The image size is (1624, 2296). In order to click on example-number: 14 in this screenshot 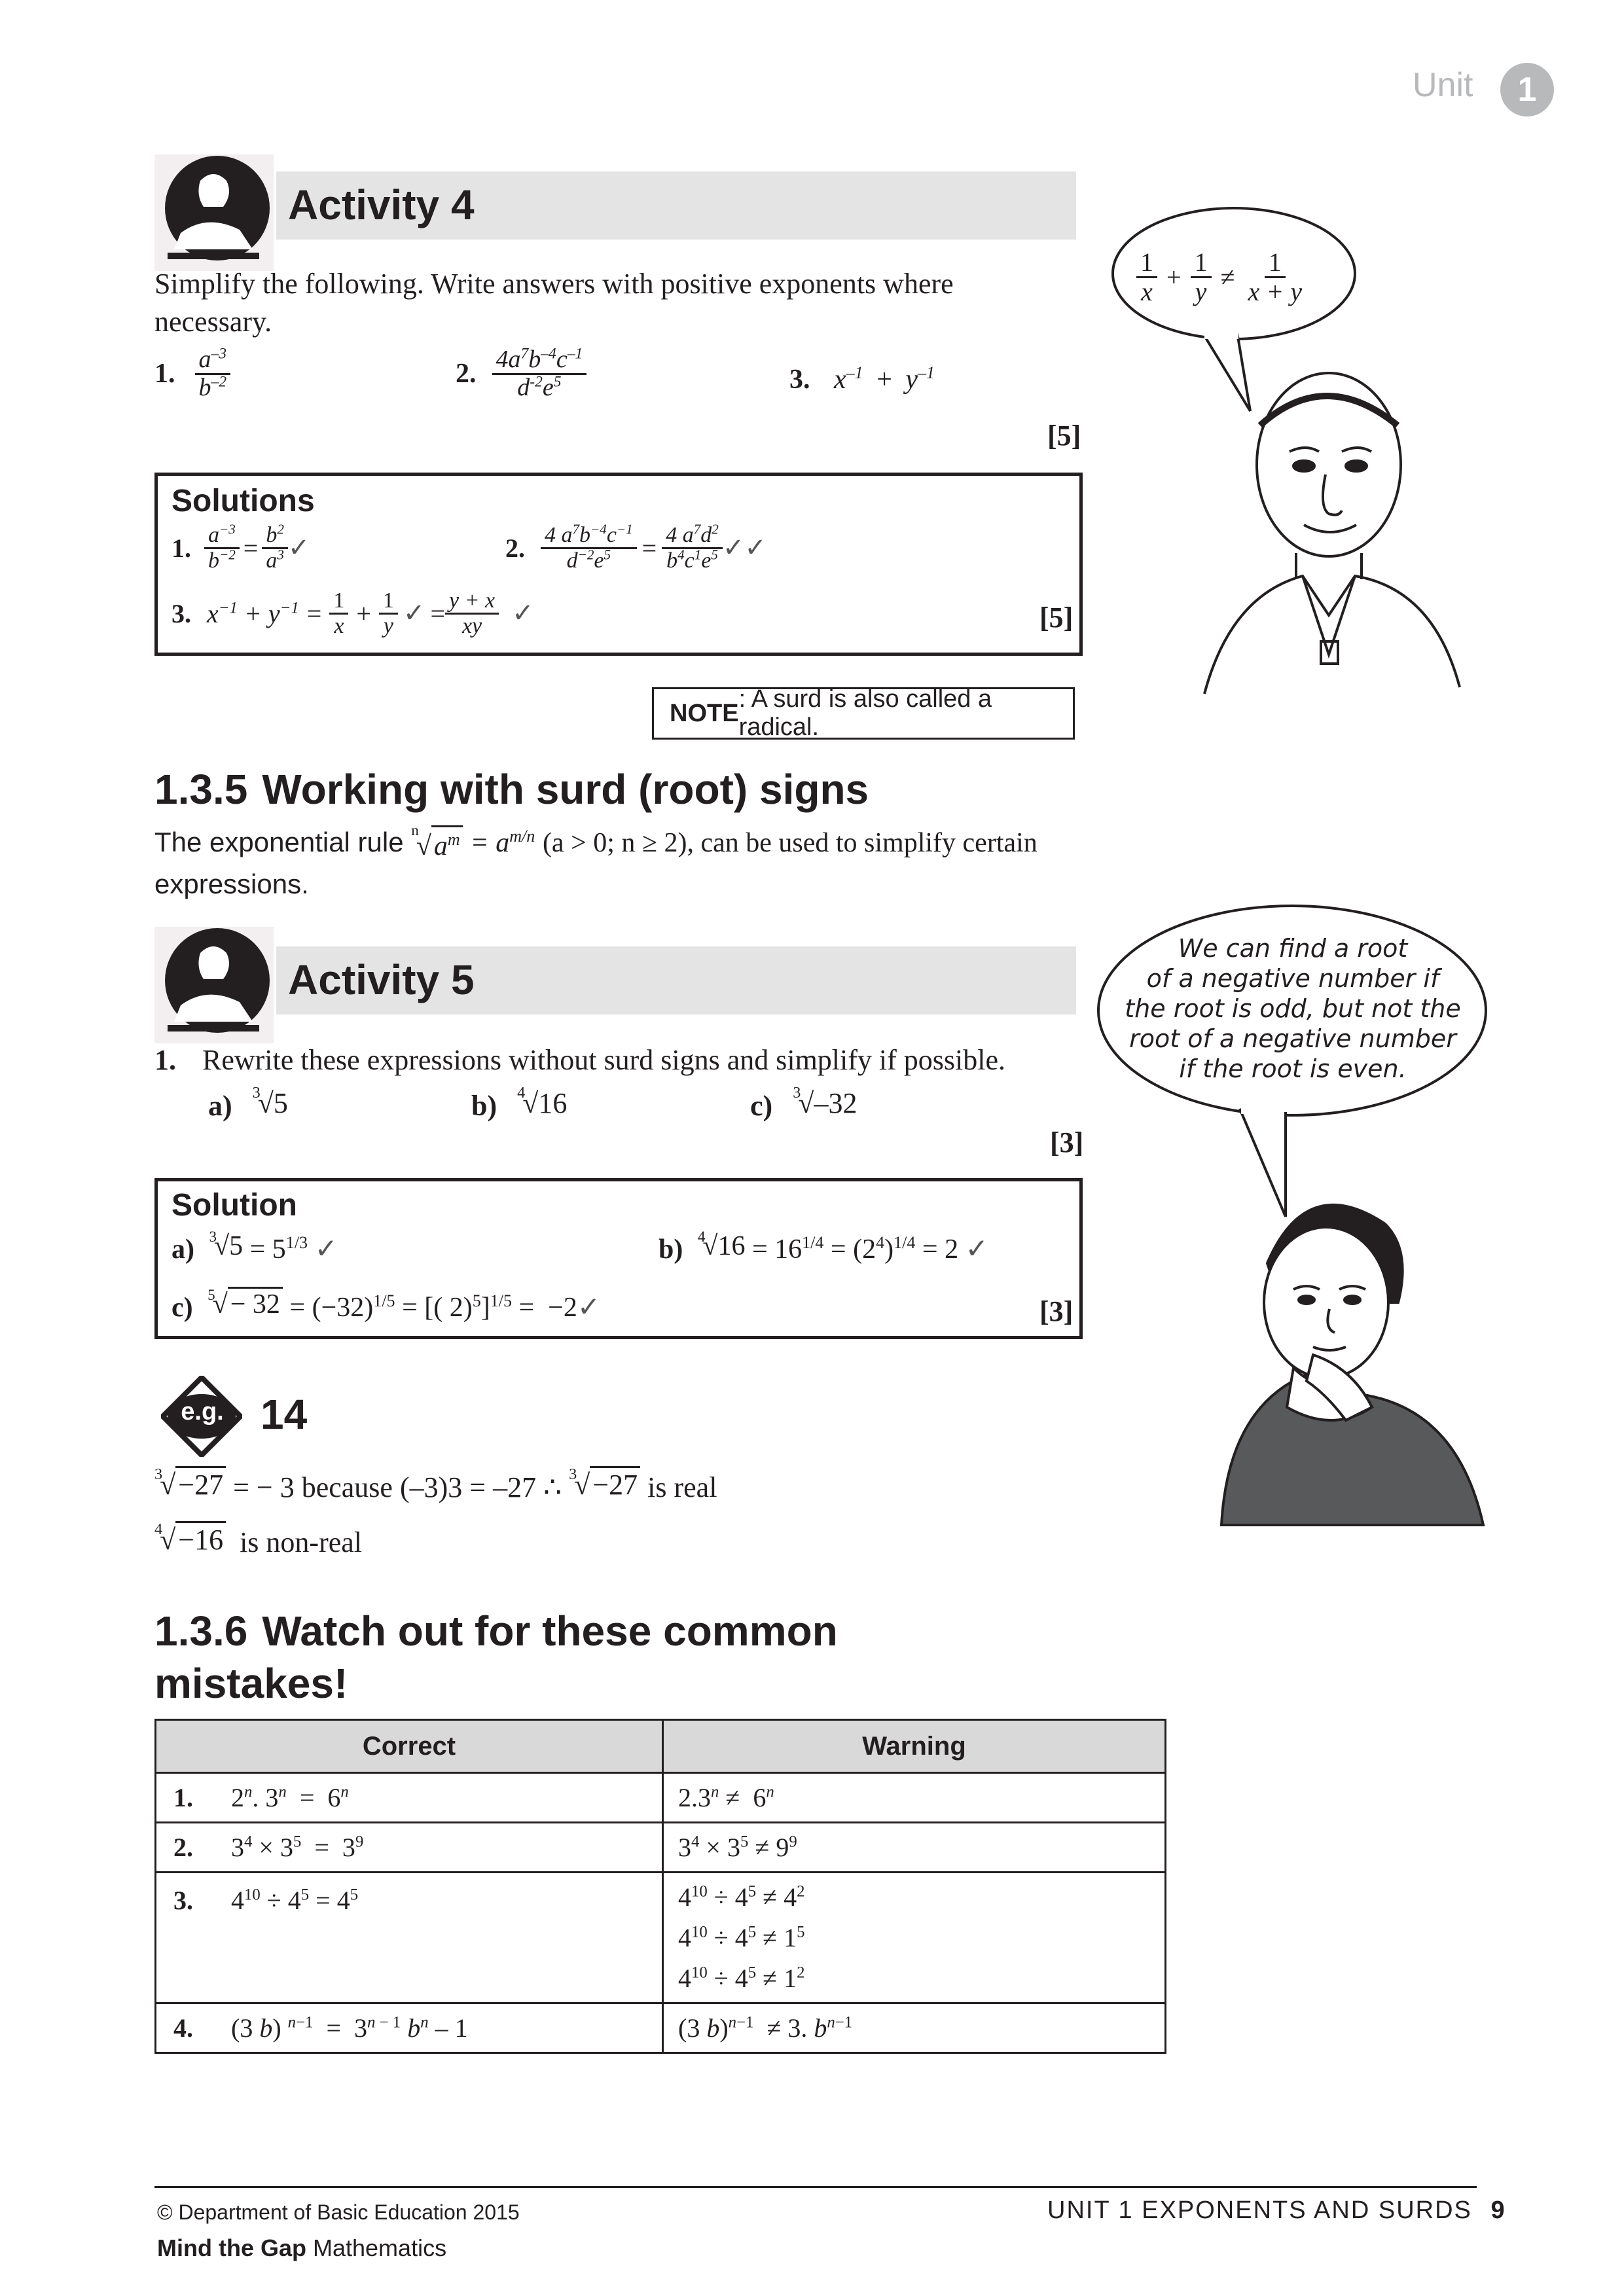, I will do `click(284, 1414)`.